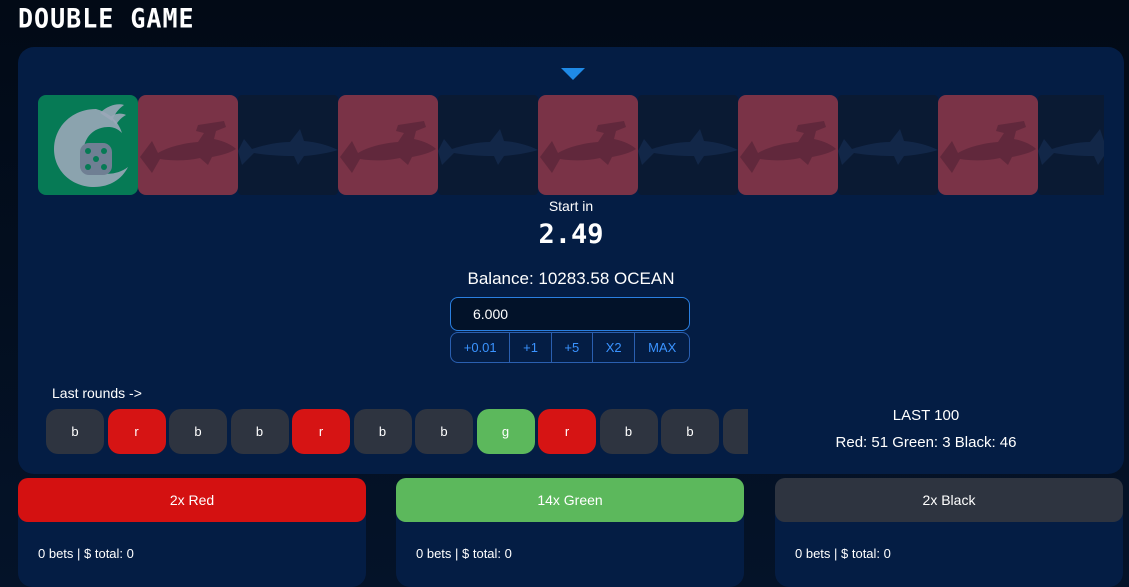 The image size is (1129, 587). I want to click on last-100-stats: Red: 51 Green: 3 Black: 46, so click(926, 442).